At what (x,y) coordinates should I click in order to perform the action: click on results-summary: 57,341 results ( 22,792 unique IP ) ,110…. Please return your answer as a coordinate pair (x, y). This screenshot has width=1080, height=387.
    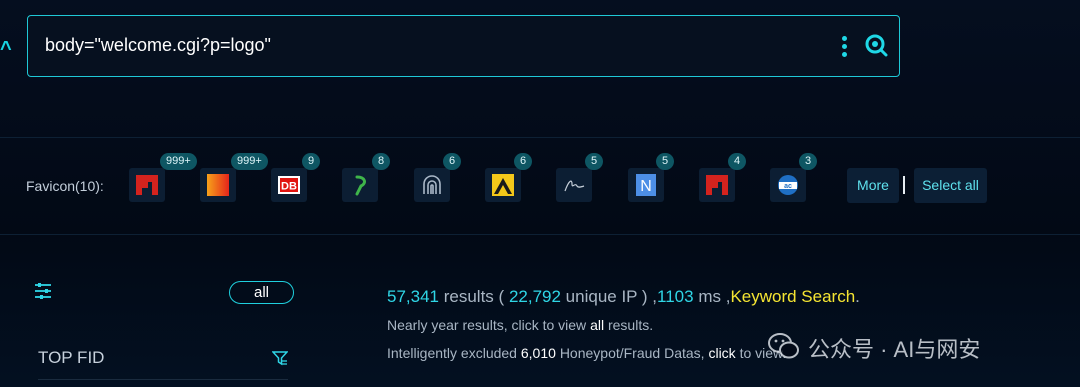
    Looking at the image, I should click on (623, 297).